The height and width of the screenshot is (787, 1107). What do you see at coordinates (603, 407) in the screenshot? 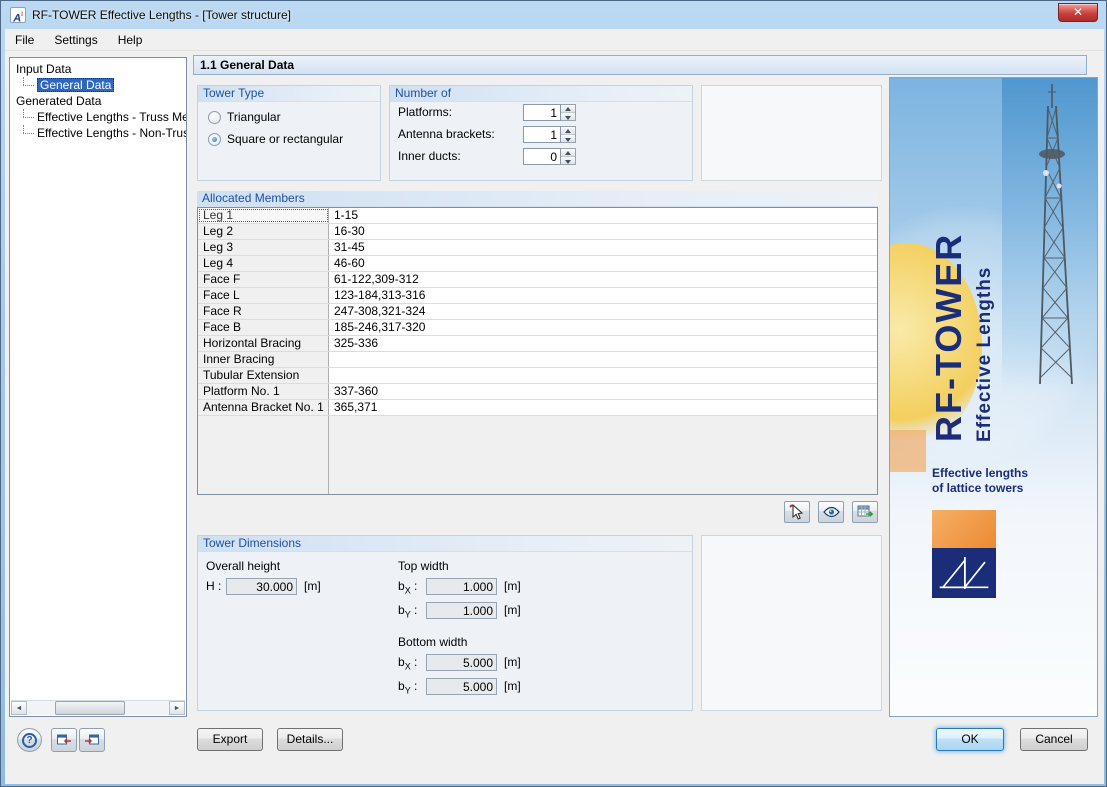
I see `member-row-value: 365,371` at bounding box center [603, 407].